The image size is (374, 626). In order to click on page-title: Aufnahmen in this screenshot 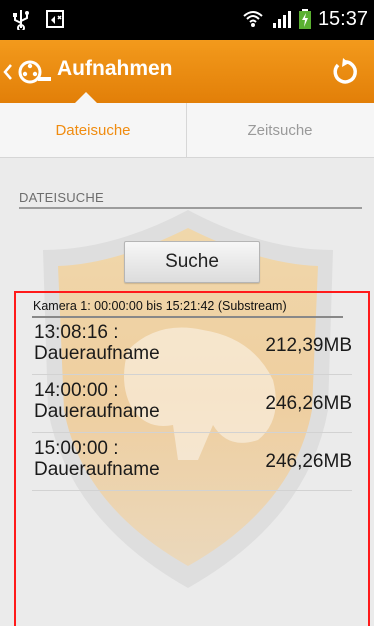, I will do `click(115, 68)`.